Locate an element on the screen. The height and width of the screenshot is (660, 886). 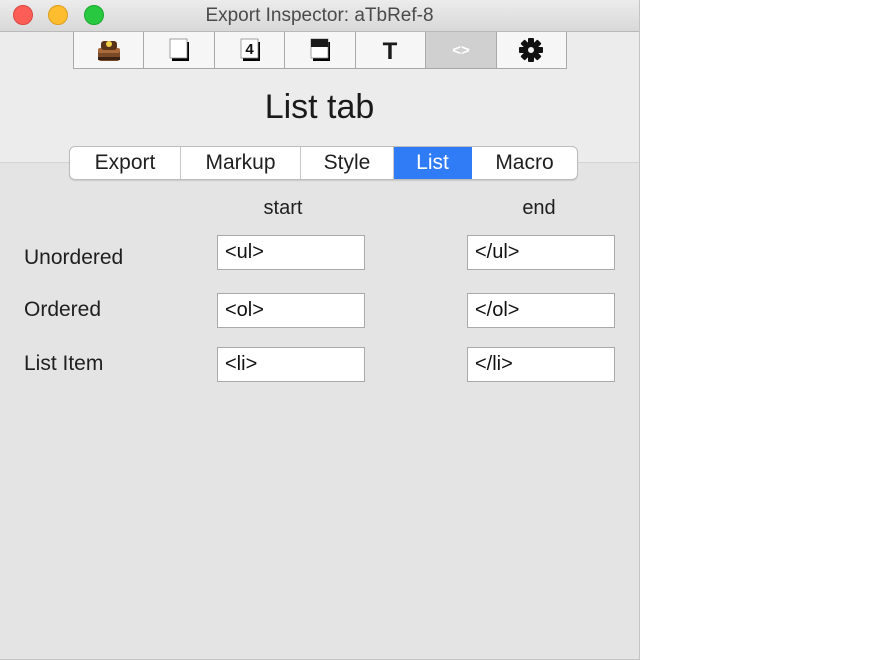
template-page-icon is located at coordinates (320, 49).